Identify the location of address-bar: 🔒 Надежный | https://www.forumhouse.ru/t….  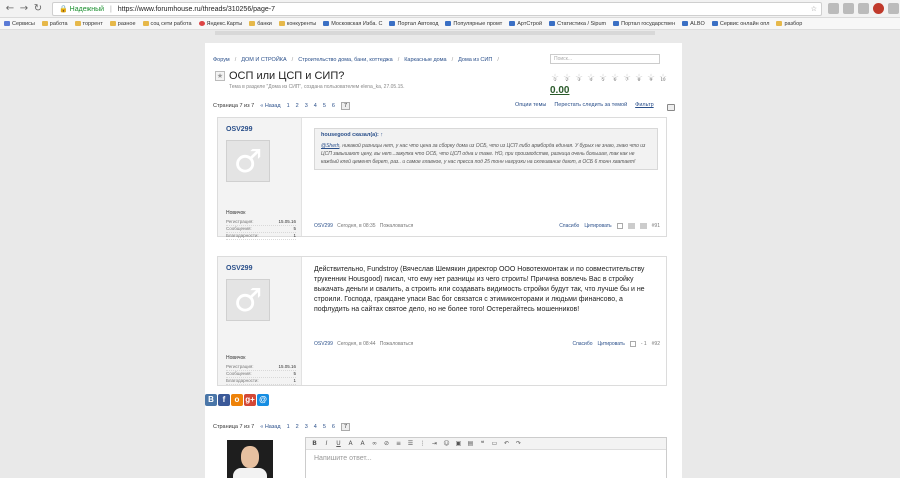
(437, 9).